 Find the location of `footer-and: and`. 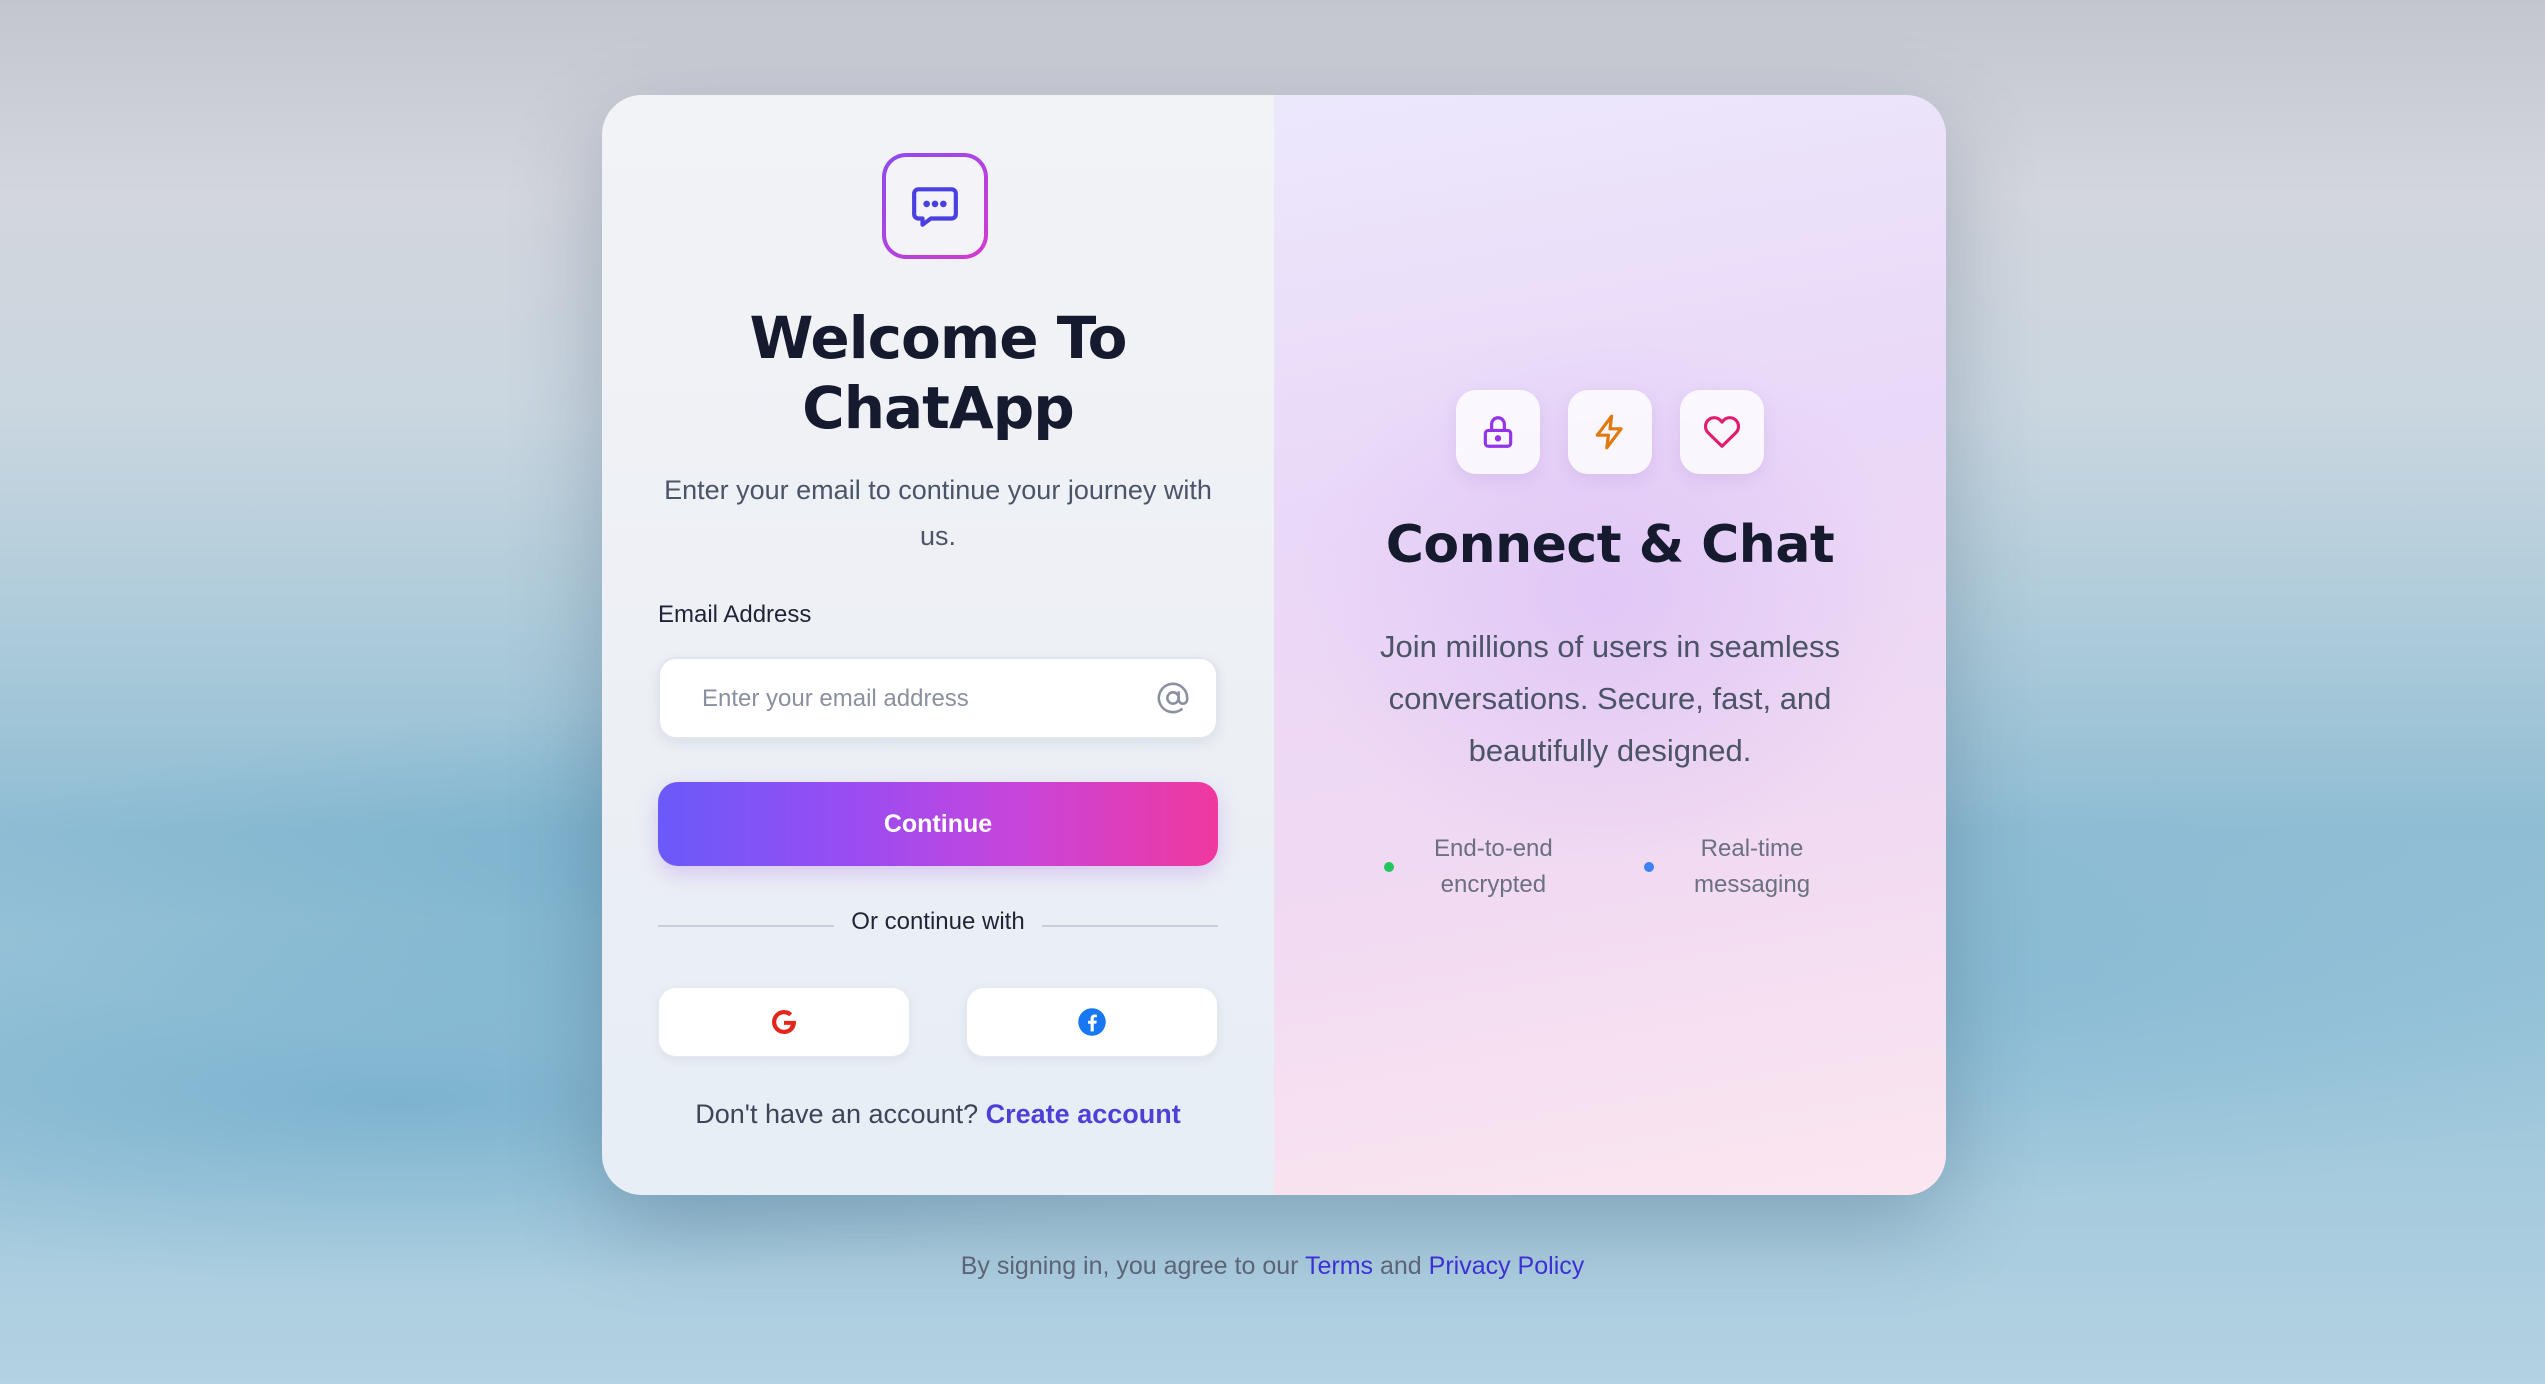

footer-and: and is located at coordinates (1400, 1266).